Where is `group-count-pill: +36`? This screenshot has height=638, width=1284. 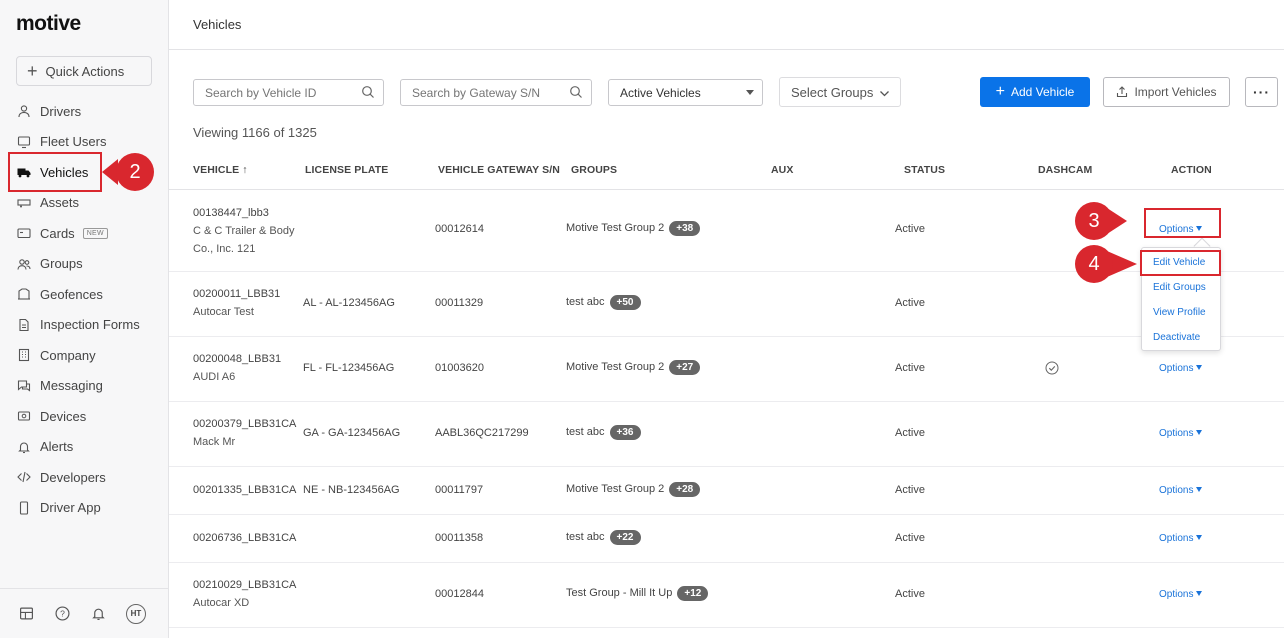
group-count-pill: +36 is located at coordinates (625, 432).